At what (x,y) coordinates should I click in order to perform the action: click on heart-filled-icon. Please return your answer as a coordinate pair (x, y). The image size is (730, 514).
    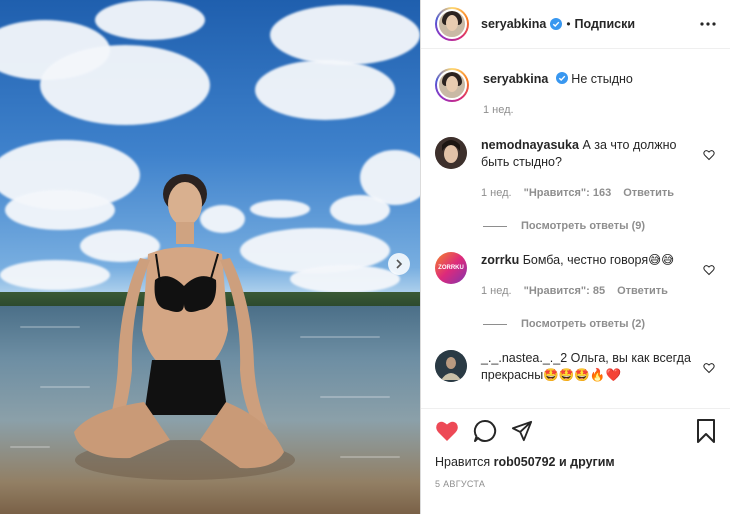
    Looking at the image, I should click on (447, 431).